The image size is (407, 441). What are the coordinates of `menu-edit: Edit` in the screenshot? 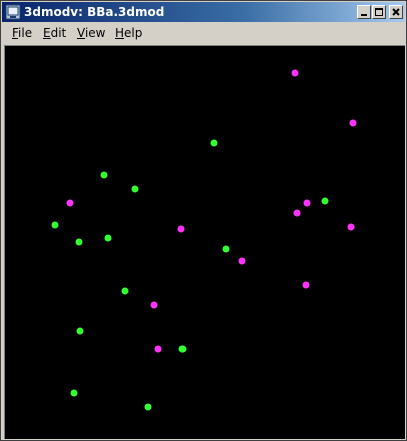 It's located at (54, 33).